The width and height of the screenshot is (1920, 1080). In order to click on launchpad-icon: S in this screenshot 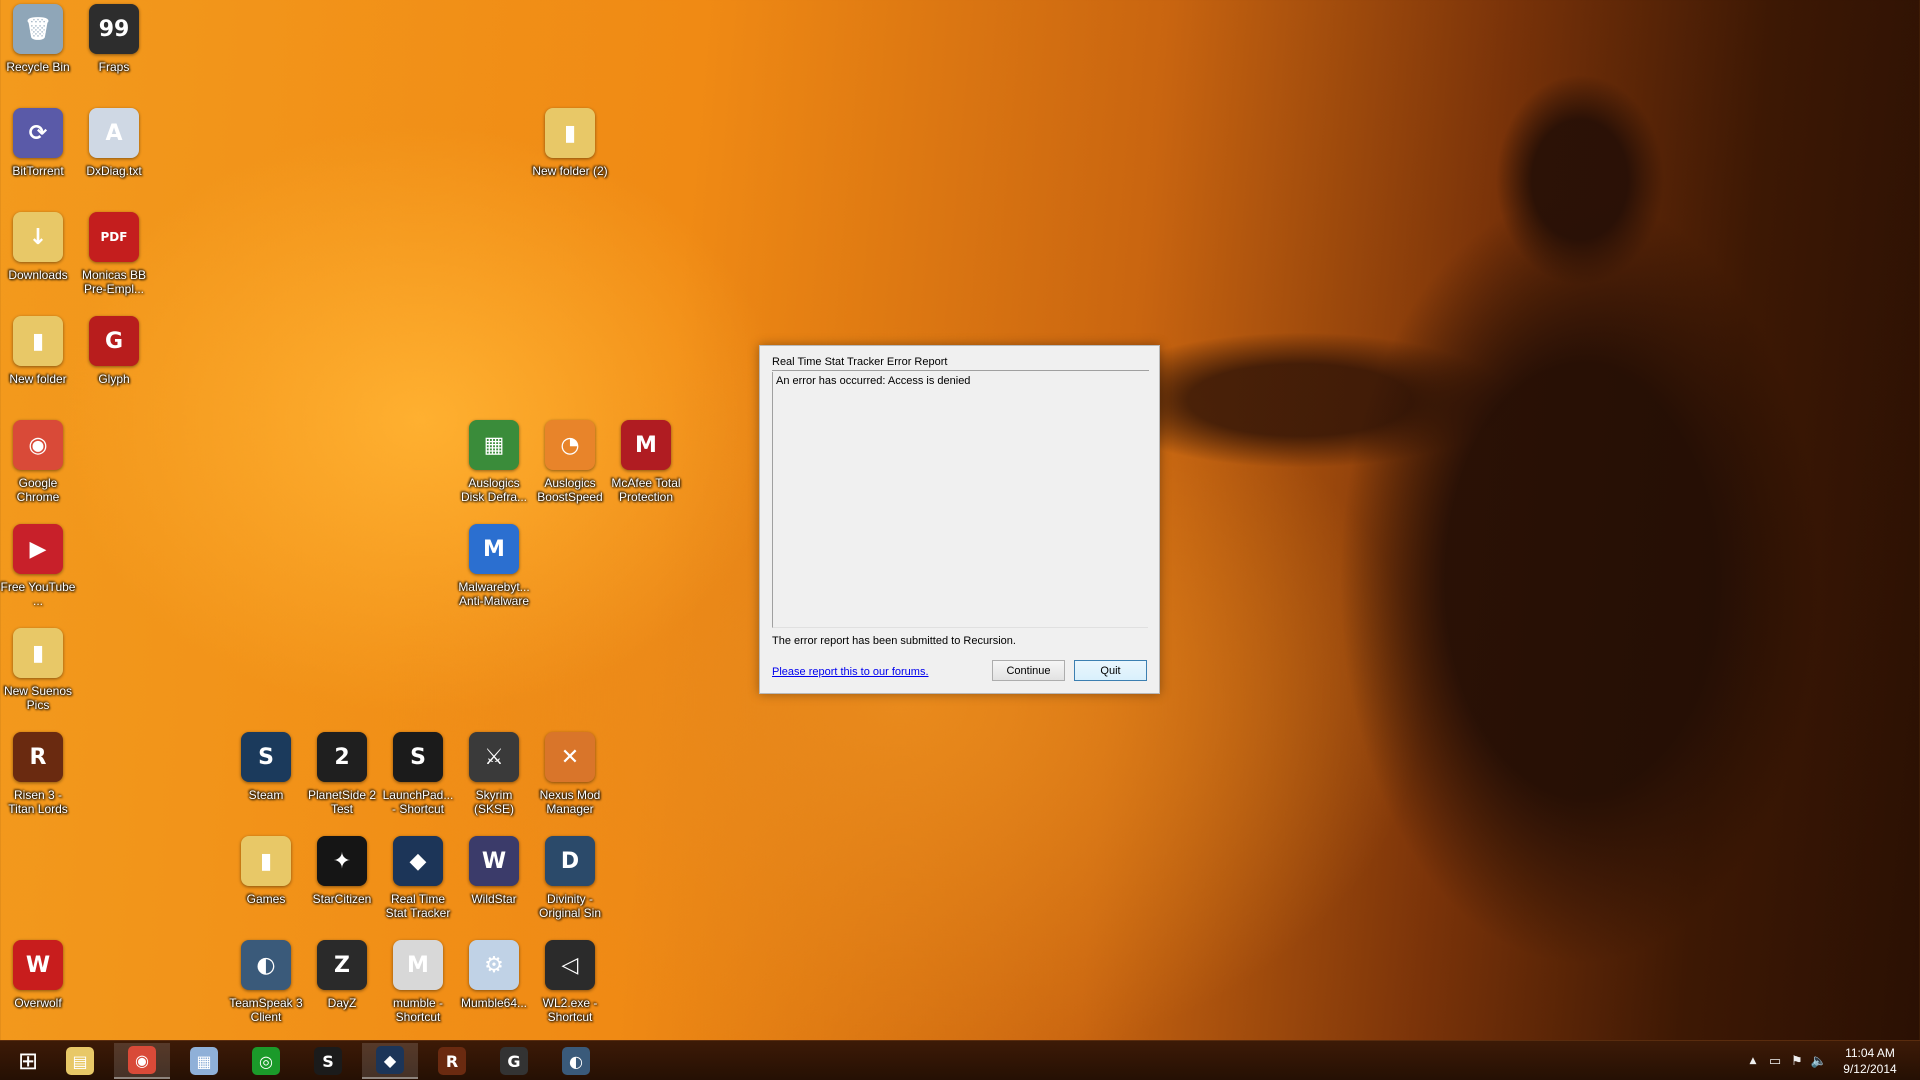, I will do `click(418, 757)`.